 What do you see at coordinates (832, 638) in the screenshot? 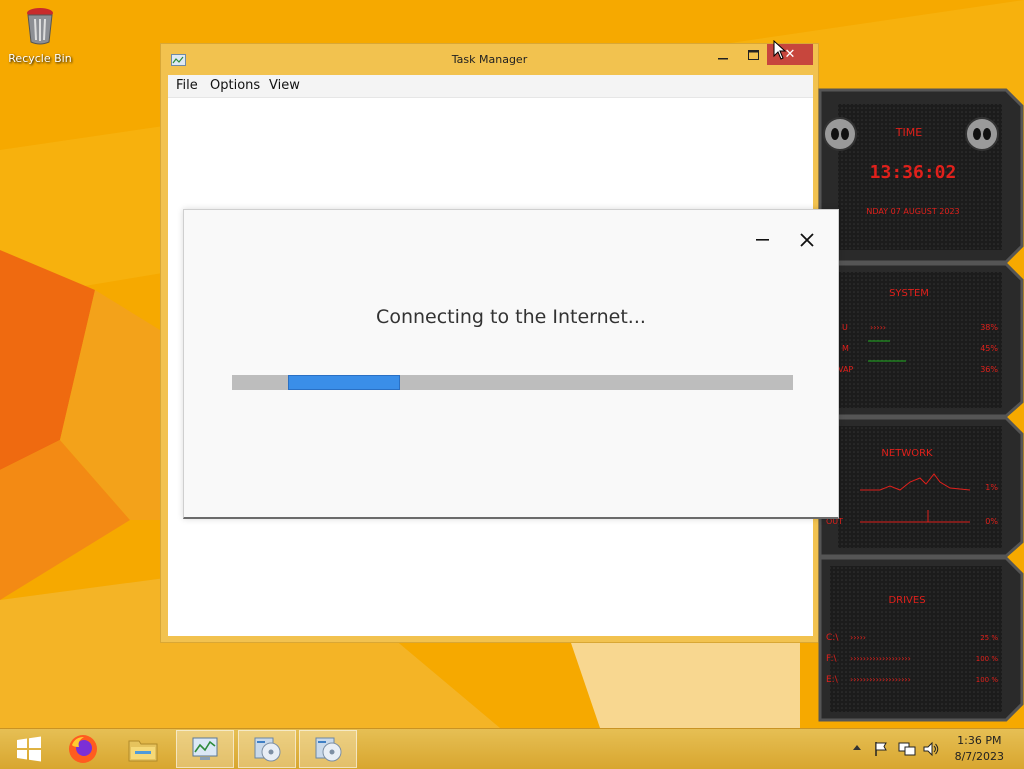
I see `drive-c-label: C:\` at bounding box center [832, 638].